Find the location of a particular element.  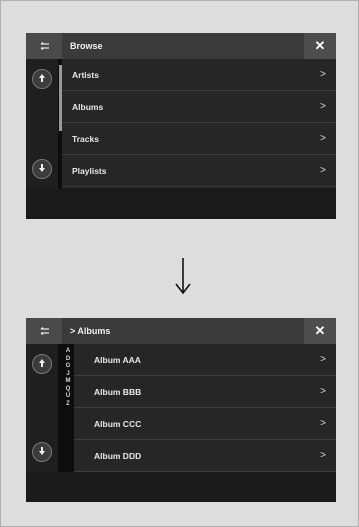

screen-title: > Albums is located at coordinates (90, 331).